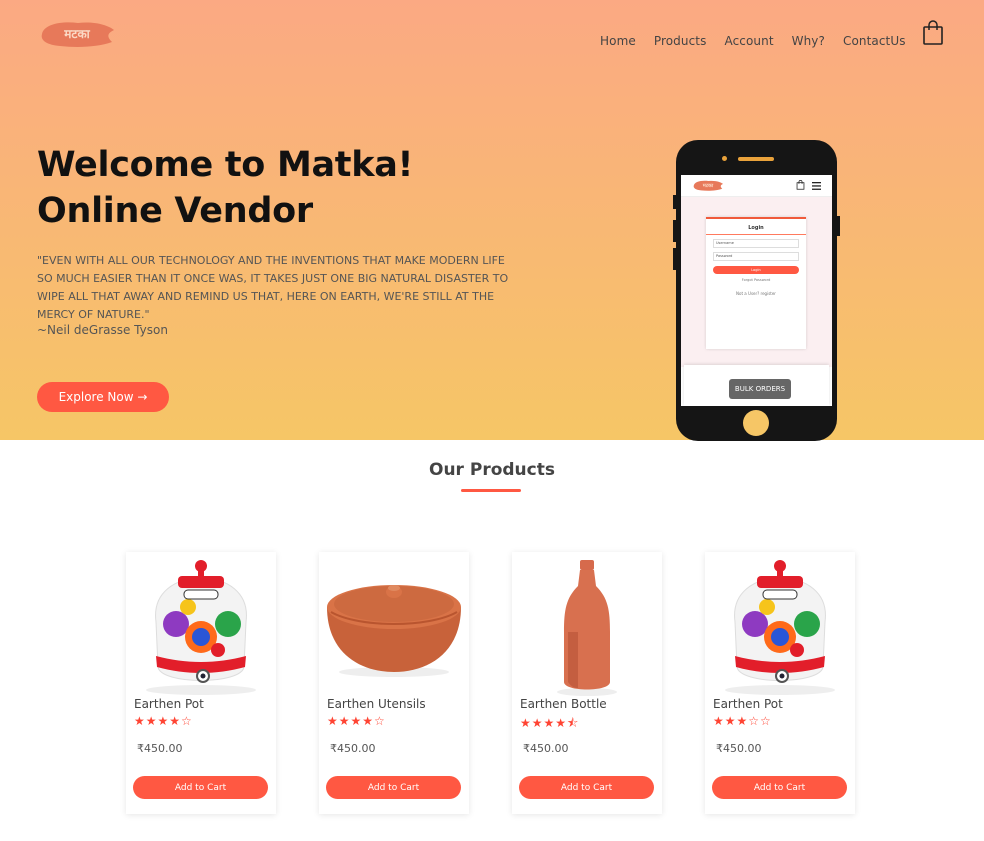 The height and width of the screenshot is (841, 984). What do you see at coordinates (563, 704) in the screenshot?
I see `product-name: Earthen Bottle` at bounding box center [563, 704].